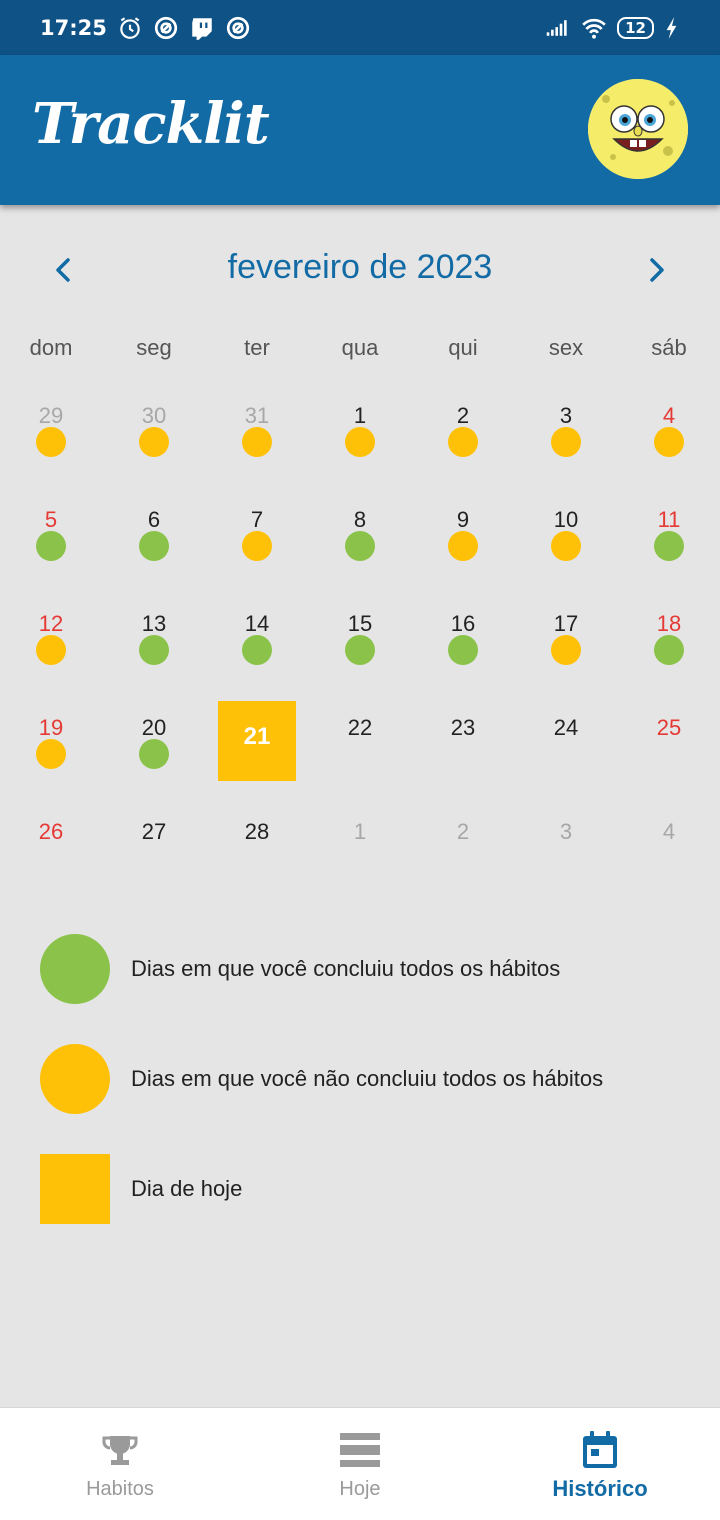 The image size is (720, 1520). I want to click on calendar-day: 31, so click(257, 447).